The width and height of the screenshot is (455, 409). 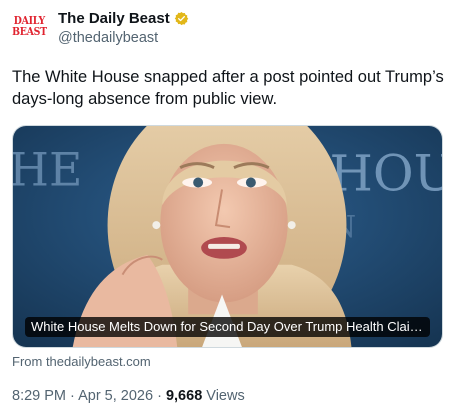 What do you see at coordinates (81, 361) in the screenshot?
I see `card-source-link: From thedailybeast.com` at bounding box center [81, 361].